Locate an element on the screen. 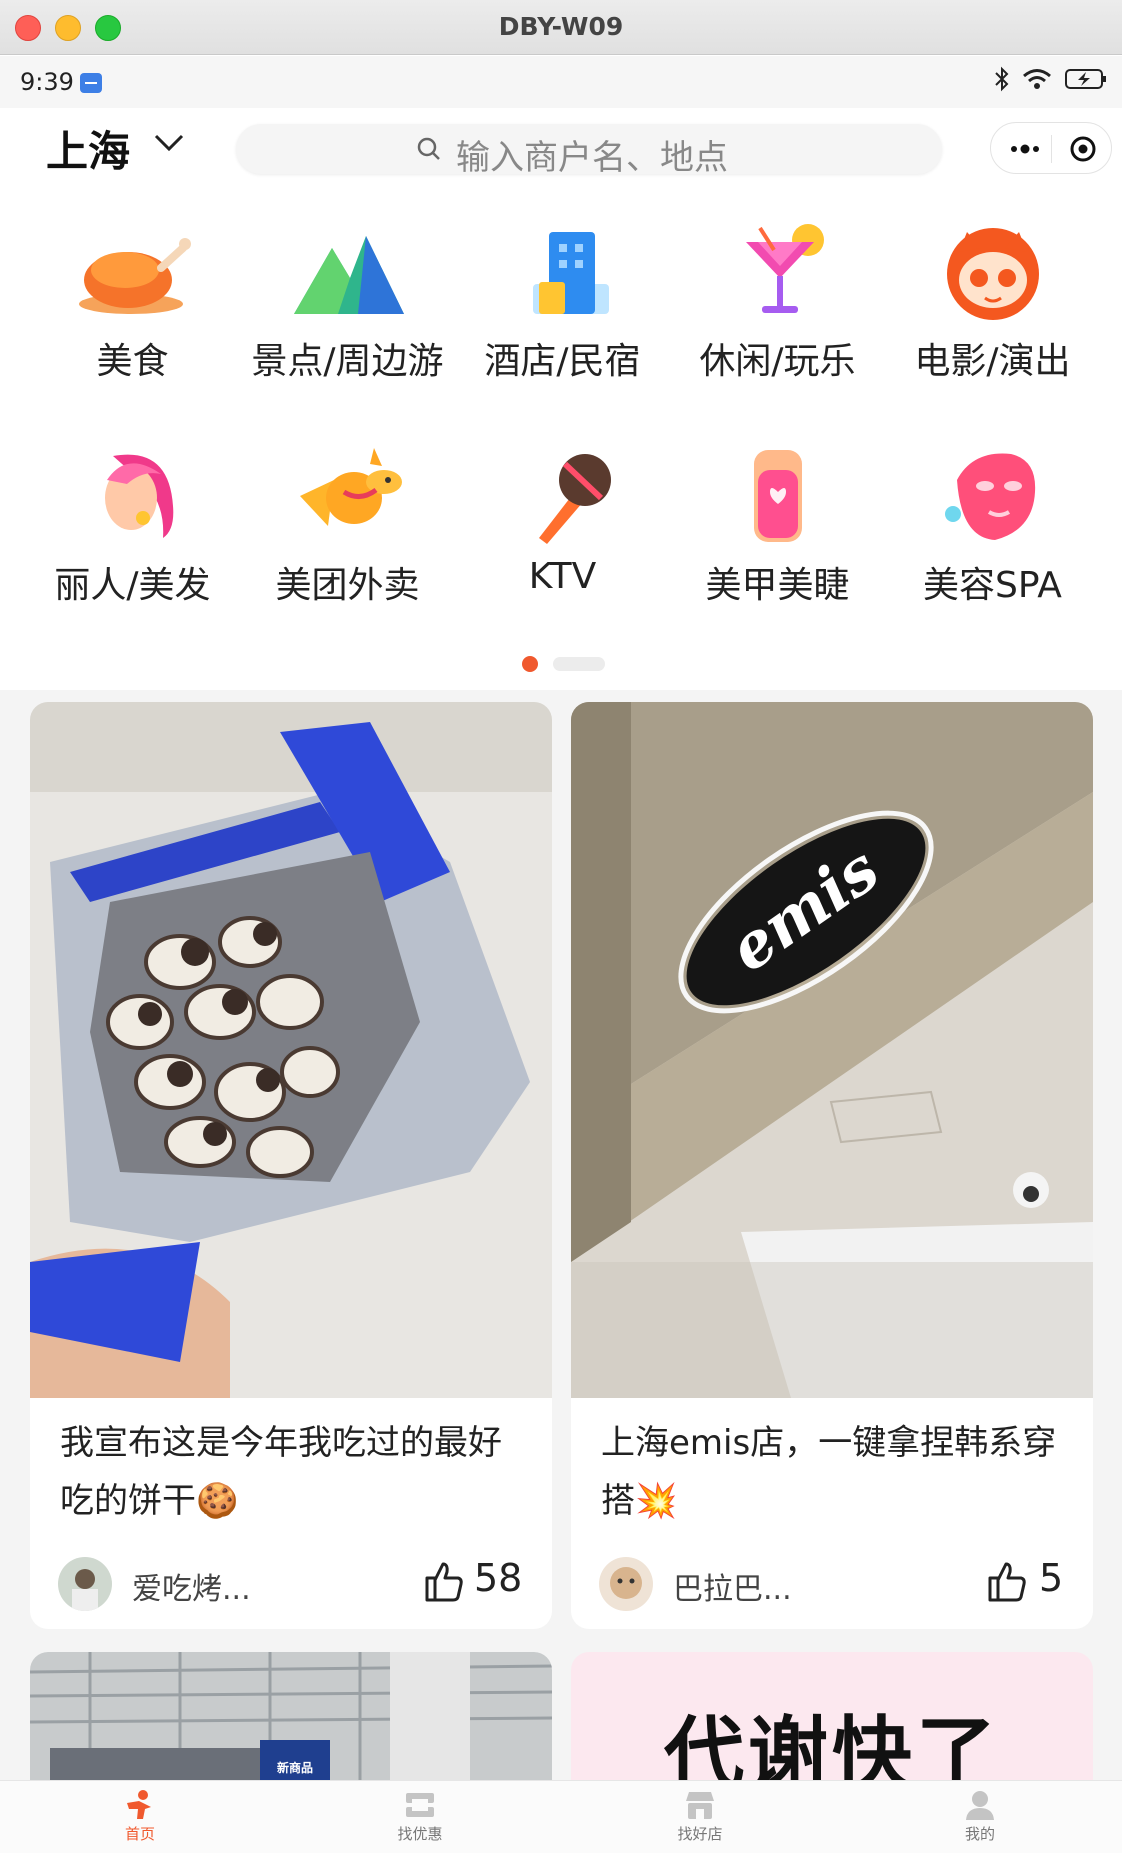 Image resolution: width=1122 pixels, height=1853 pixels. tab-profile: 我的 is located at coordinates (980, 1816).